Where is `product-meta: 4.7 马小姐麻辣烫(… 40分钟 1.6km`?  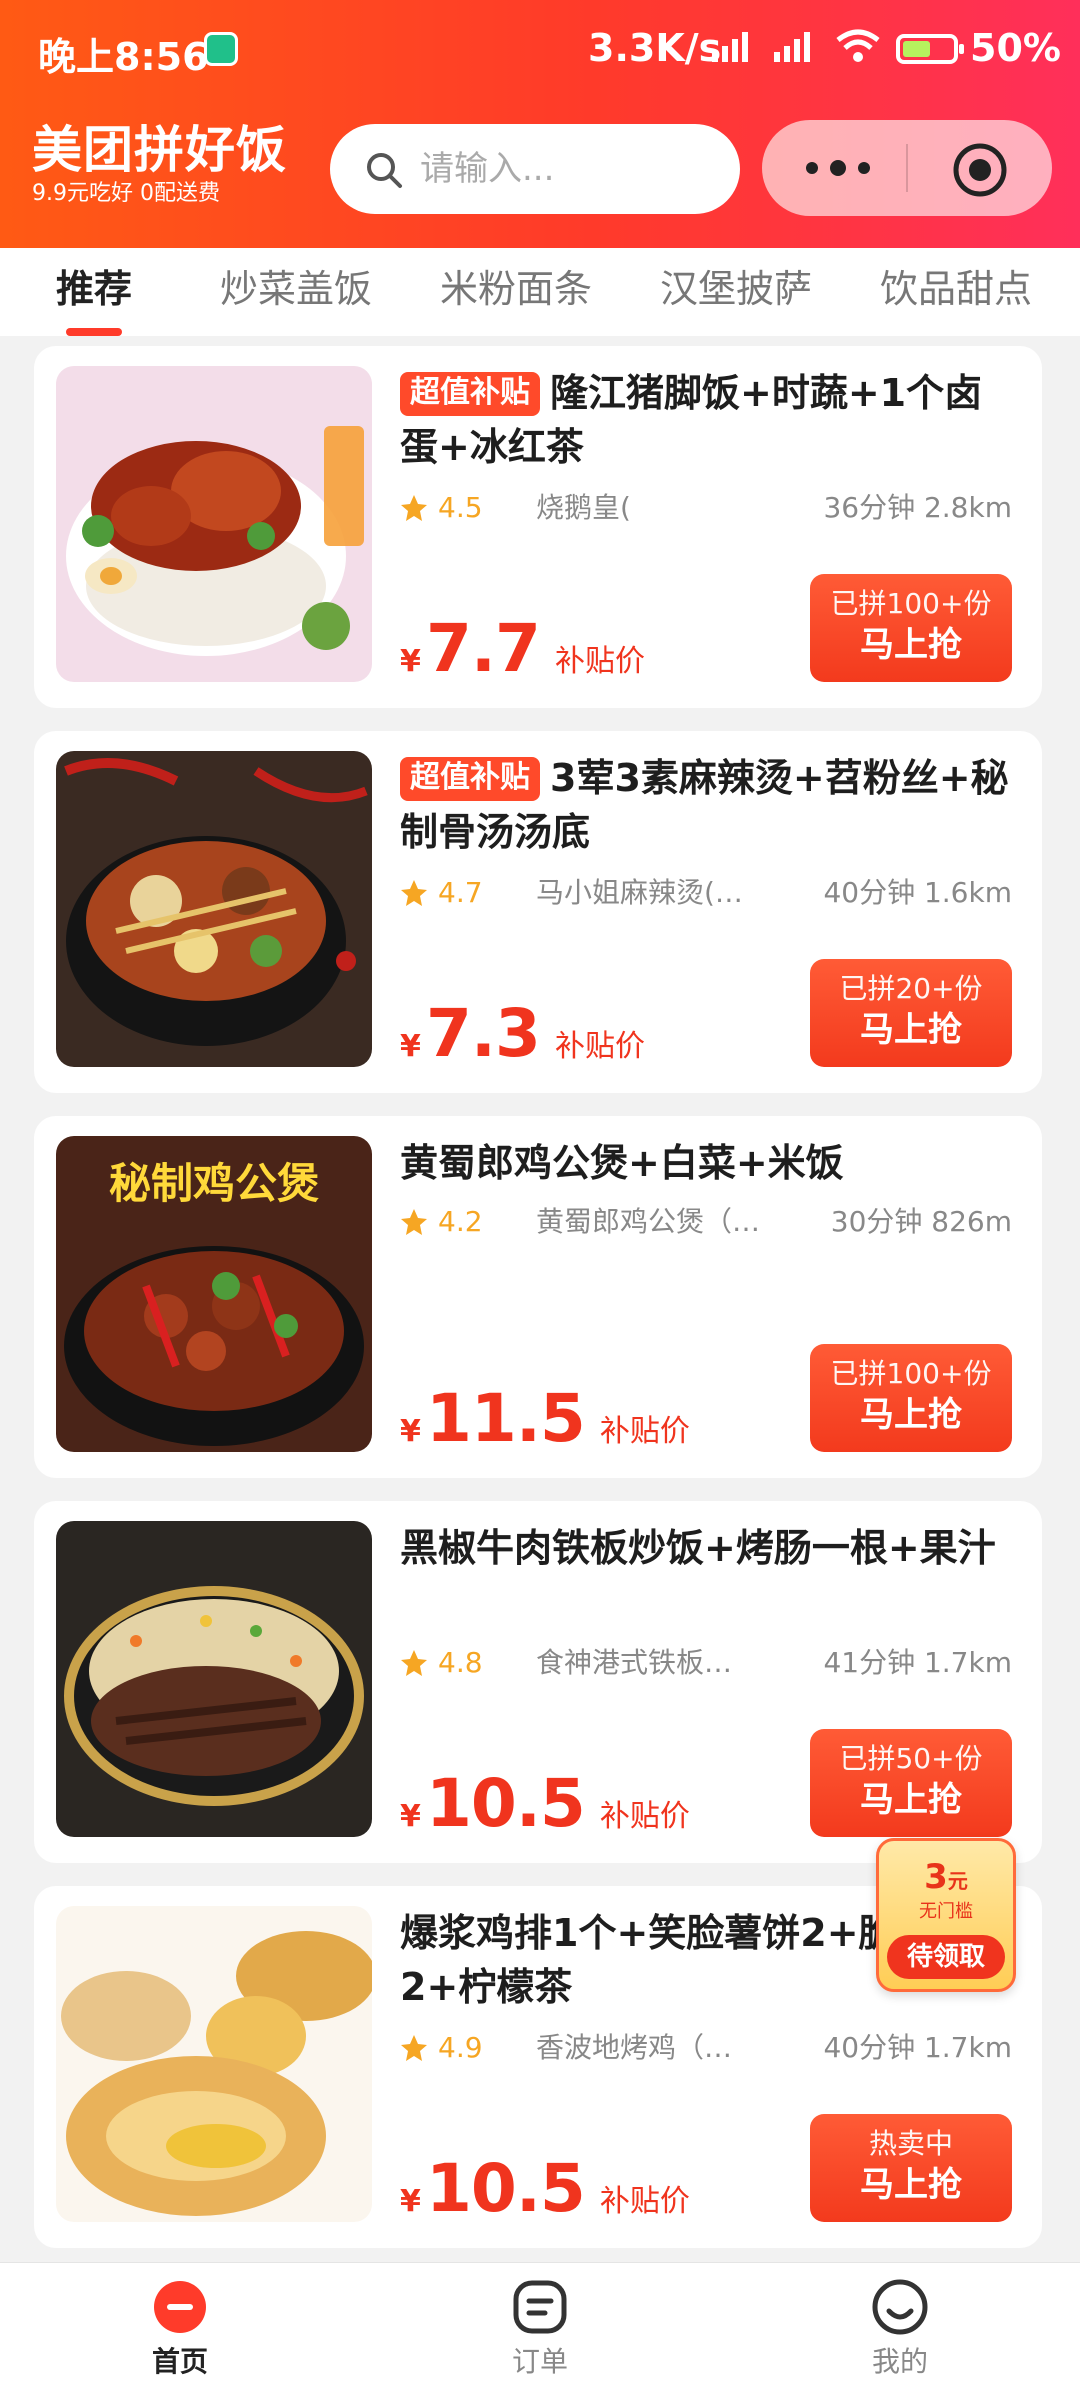
product-meta: 4.7 马小姐麻辣烫(… 40分钟 1.6km is located at coordinates (706, 893).